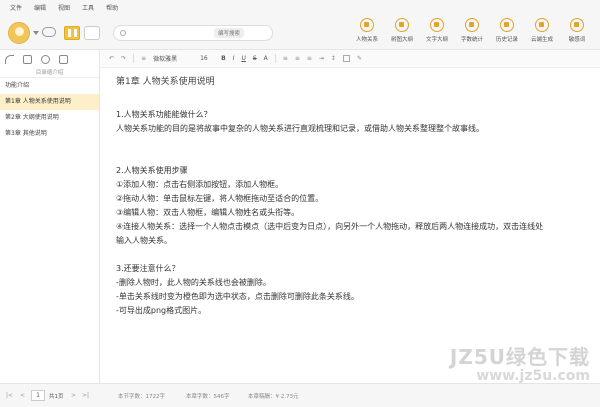 Image resolution: width=600 pixels, height=407 pixels. What do you see at coordinates (161, 310) in the screenshot?
I see `doc-line: -可导出成png格式图片。` at bounding box center [161, 310].